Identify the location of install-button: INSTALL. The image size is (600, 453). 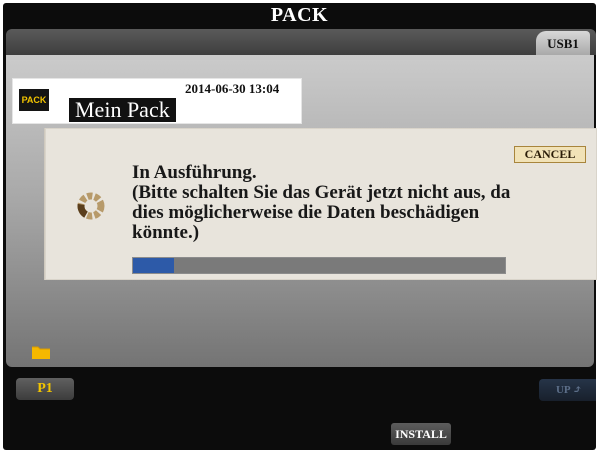
(421, 434).